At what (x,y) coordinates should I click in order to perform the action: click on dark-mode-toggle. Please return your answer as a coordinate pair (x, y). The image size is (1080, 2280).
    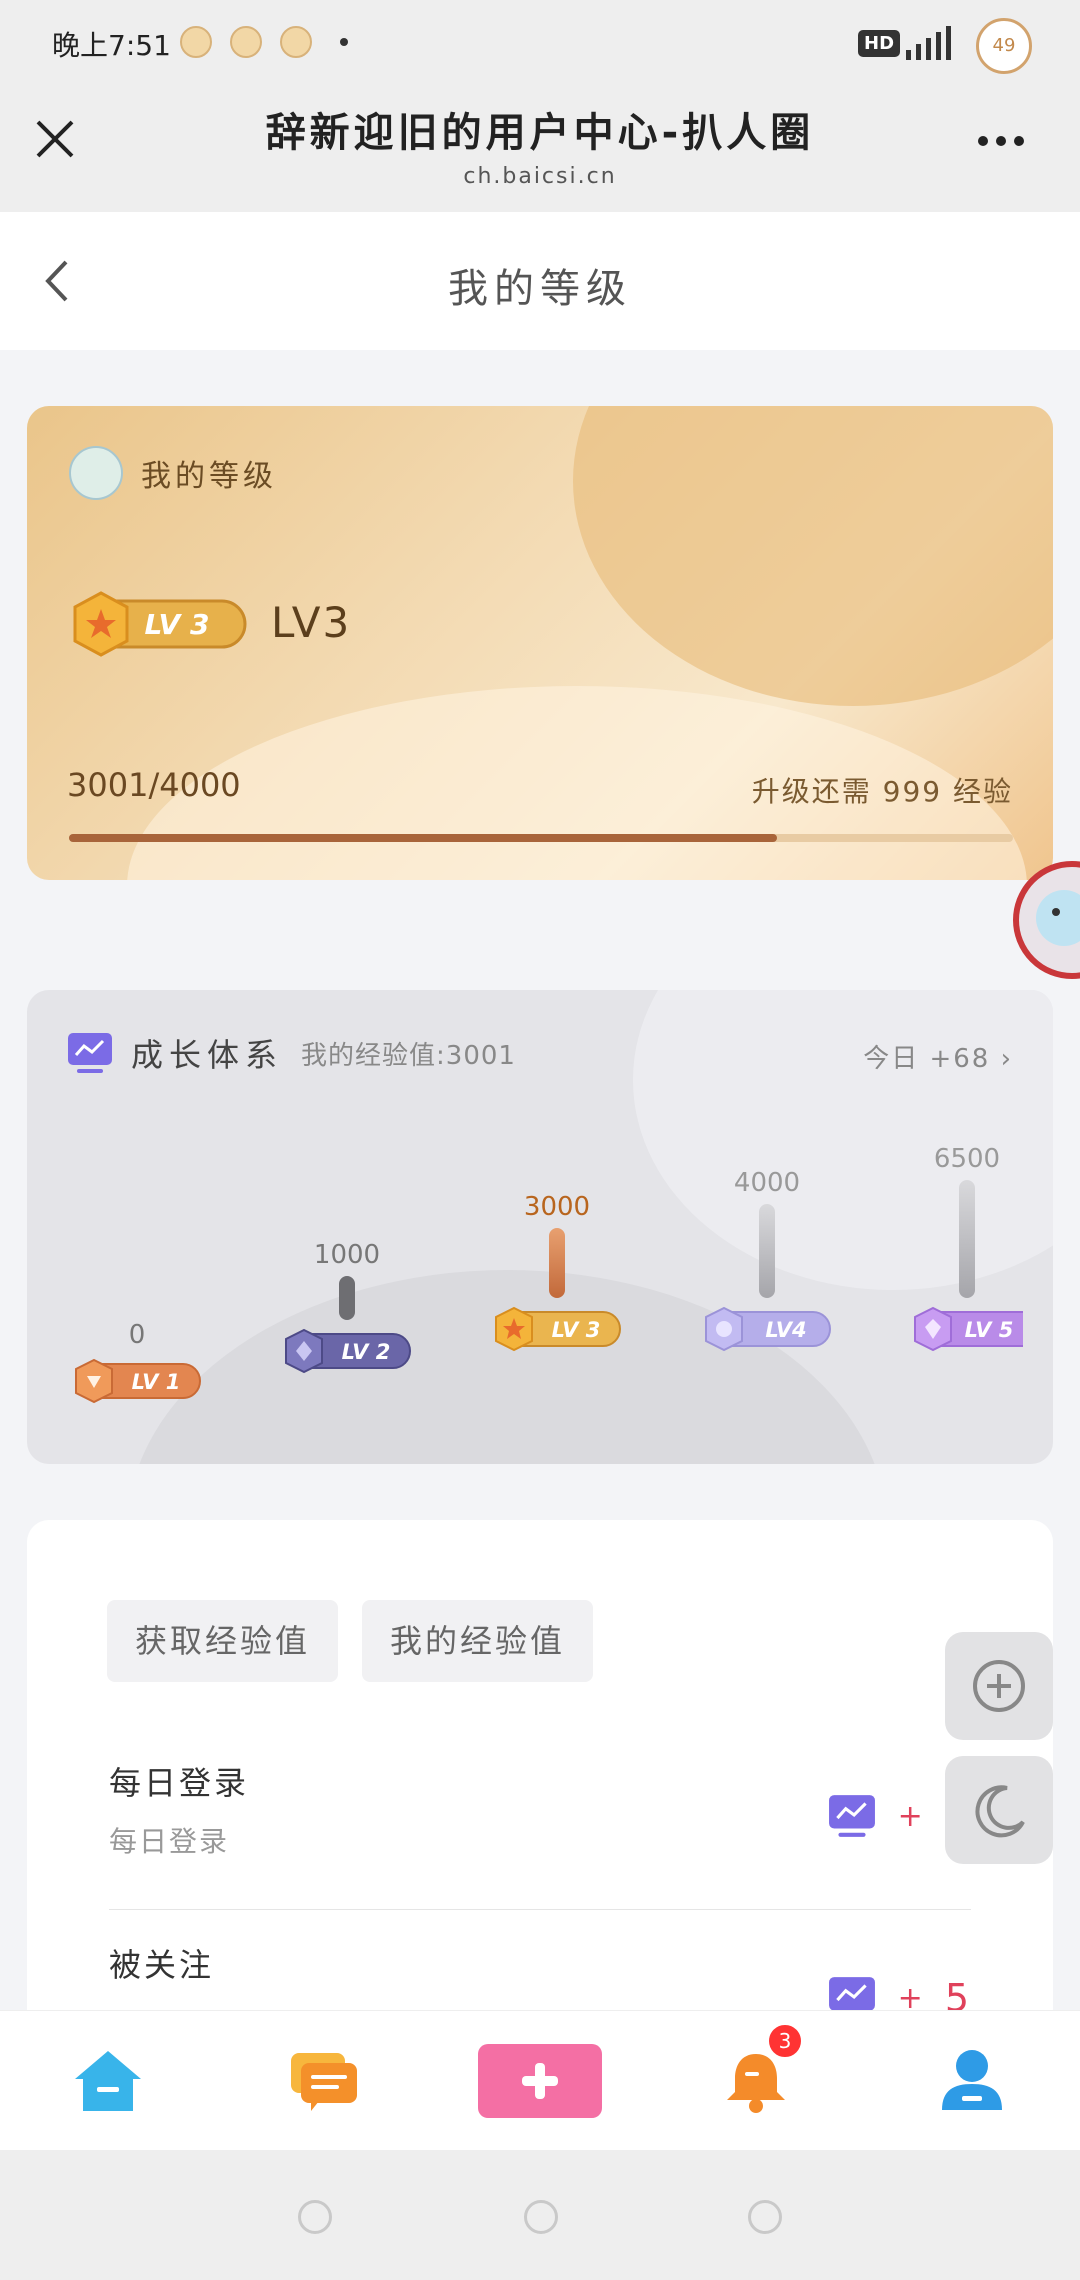
    Looking at the image, I should click on (999, 1810).